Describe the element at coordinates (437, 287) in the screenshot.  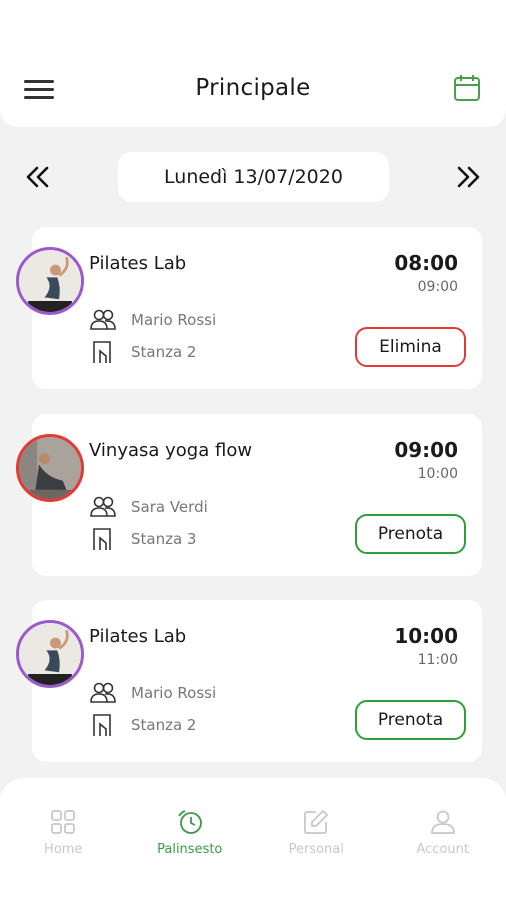
I see `end-time: 09:00` at that location.